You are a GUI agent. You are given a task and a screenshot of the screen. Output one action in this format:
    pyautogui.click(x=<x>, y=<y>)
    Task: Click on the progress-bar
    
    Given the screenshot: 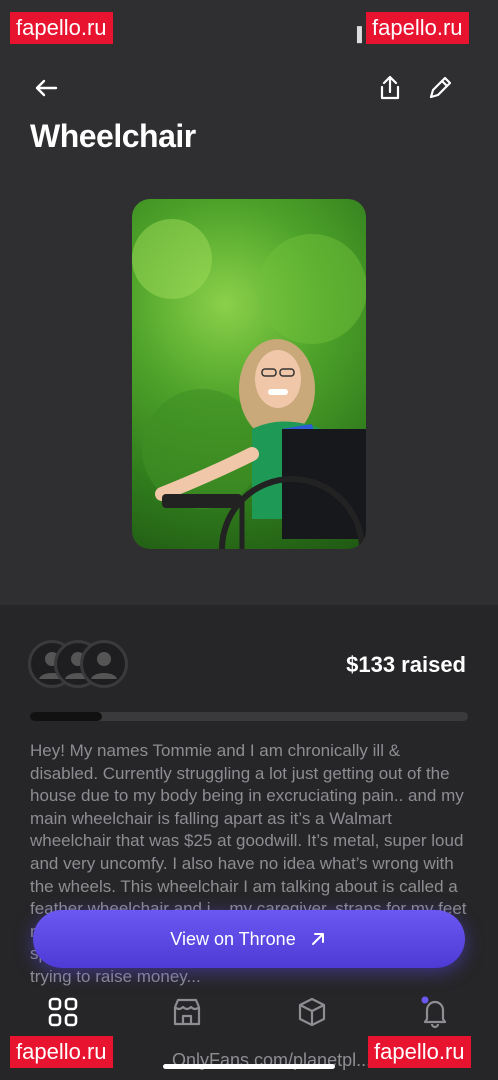 What is the action you would take?
    pyautogui.click(x=249, y=716)
    